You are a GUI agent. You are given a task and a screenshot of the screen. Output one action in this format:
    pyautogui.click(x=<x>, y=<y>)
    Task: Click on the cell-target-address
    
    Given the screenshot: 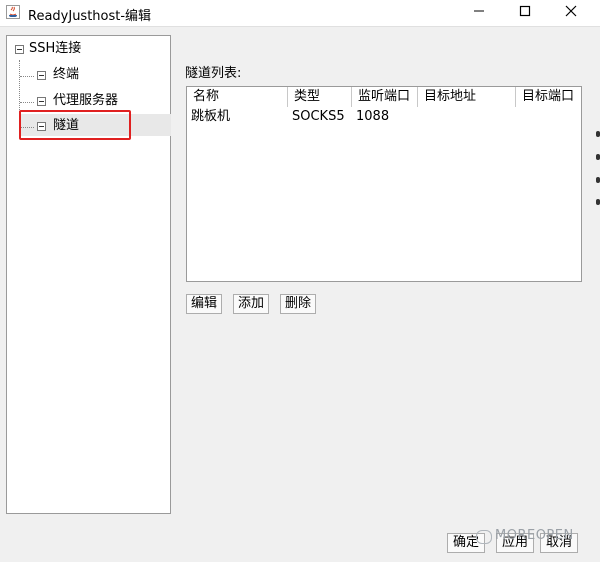 What is the action you would take?
    pyautogui.click(x=467, y=116)
    